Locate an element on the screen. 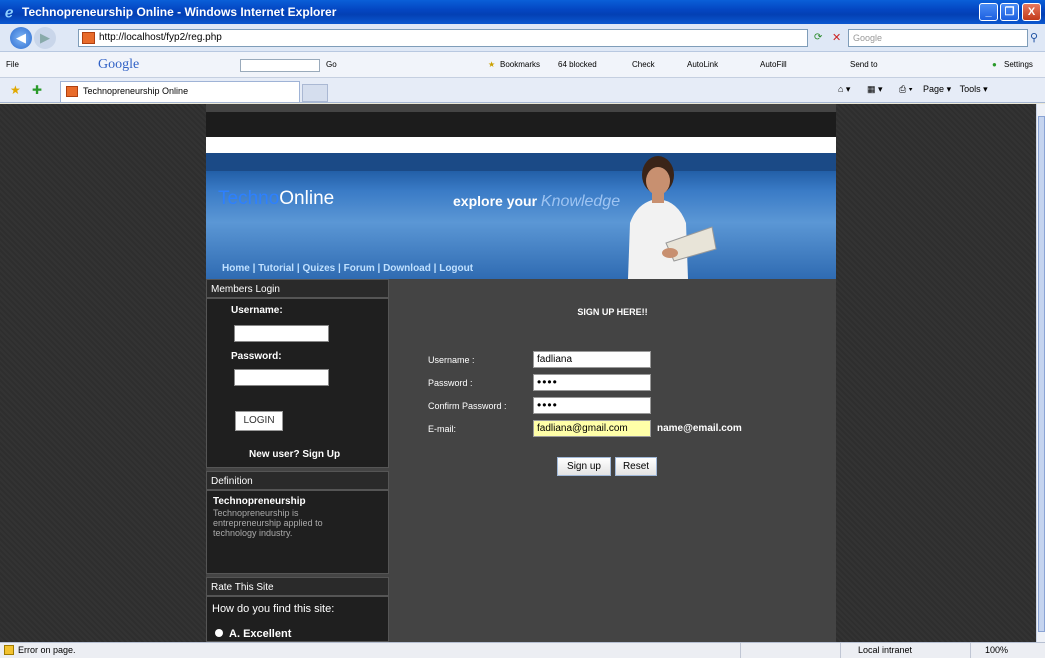 This screenshot has height=658, width=1045. login-button: LOGIN is located at coordinates (259, 421).